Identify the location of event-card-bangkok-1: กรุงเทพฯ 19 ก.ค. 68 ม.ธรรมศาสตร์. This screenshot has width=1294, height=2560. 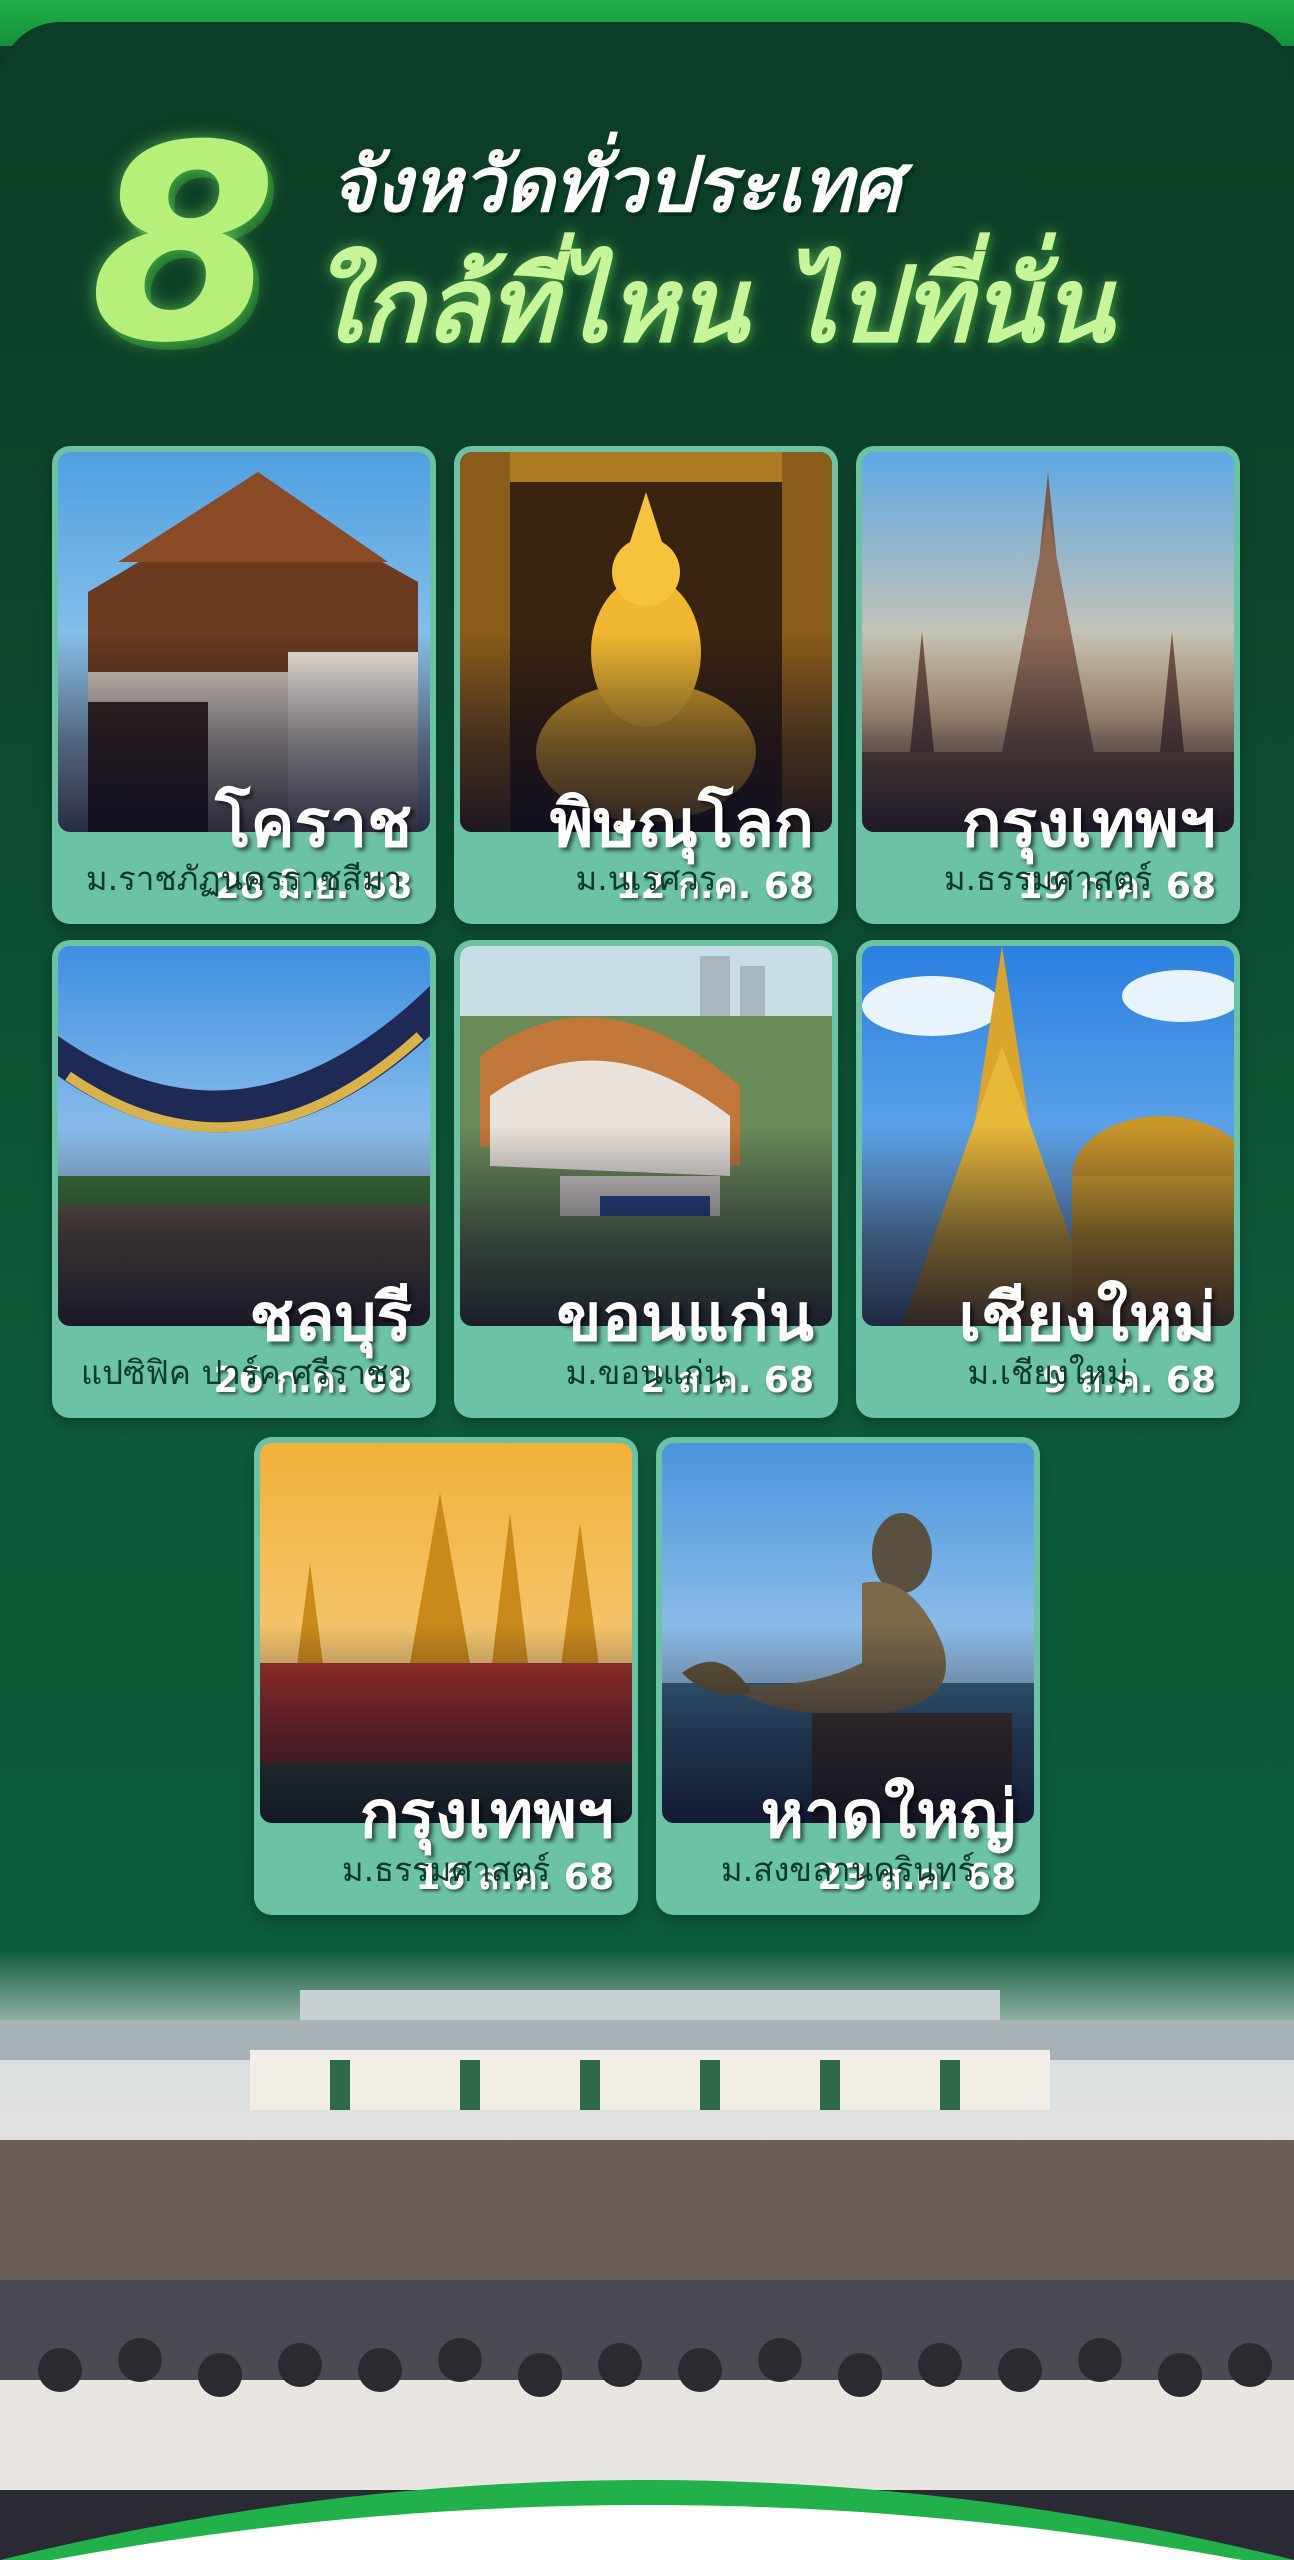
(1048, 685).